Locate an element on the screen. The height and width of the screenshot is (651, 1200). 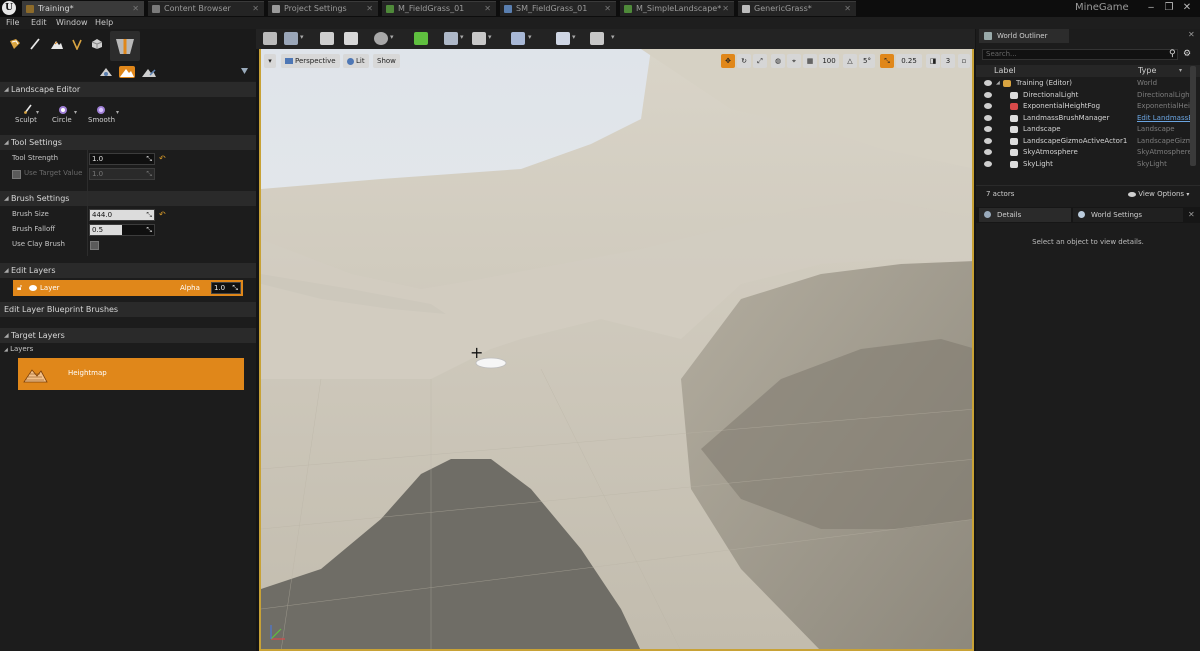
world-space-icon: ◍ is located at coordinates (778, 61).